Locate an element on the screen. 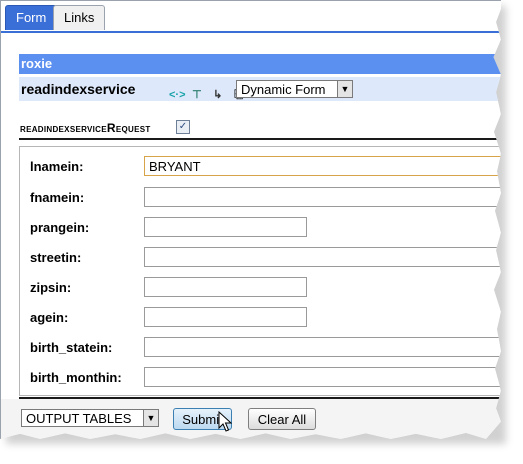 Image resolution: width=523 pixels, height=464 pixels. form-type-value: Dynamic Form is located at coordinates (283, 89).